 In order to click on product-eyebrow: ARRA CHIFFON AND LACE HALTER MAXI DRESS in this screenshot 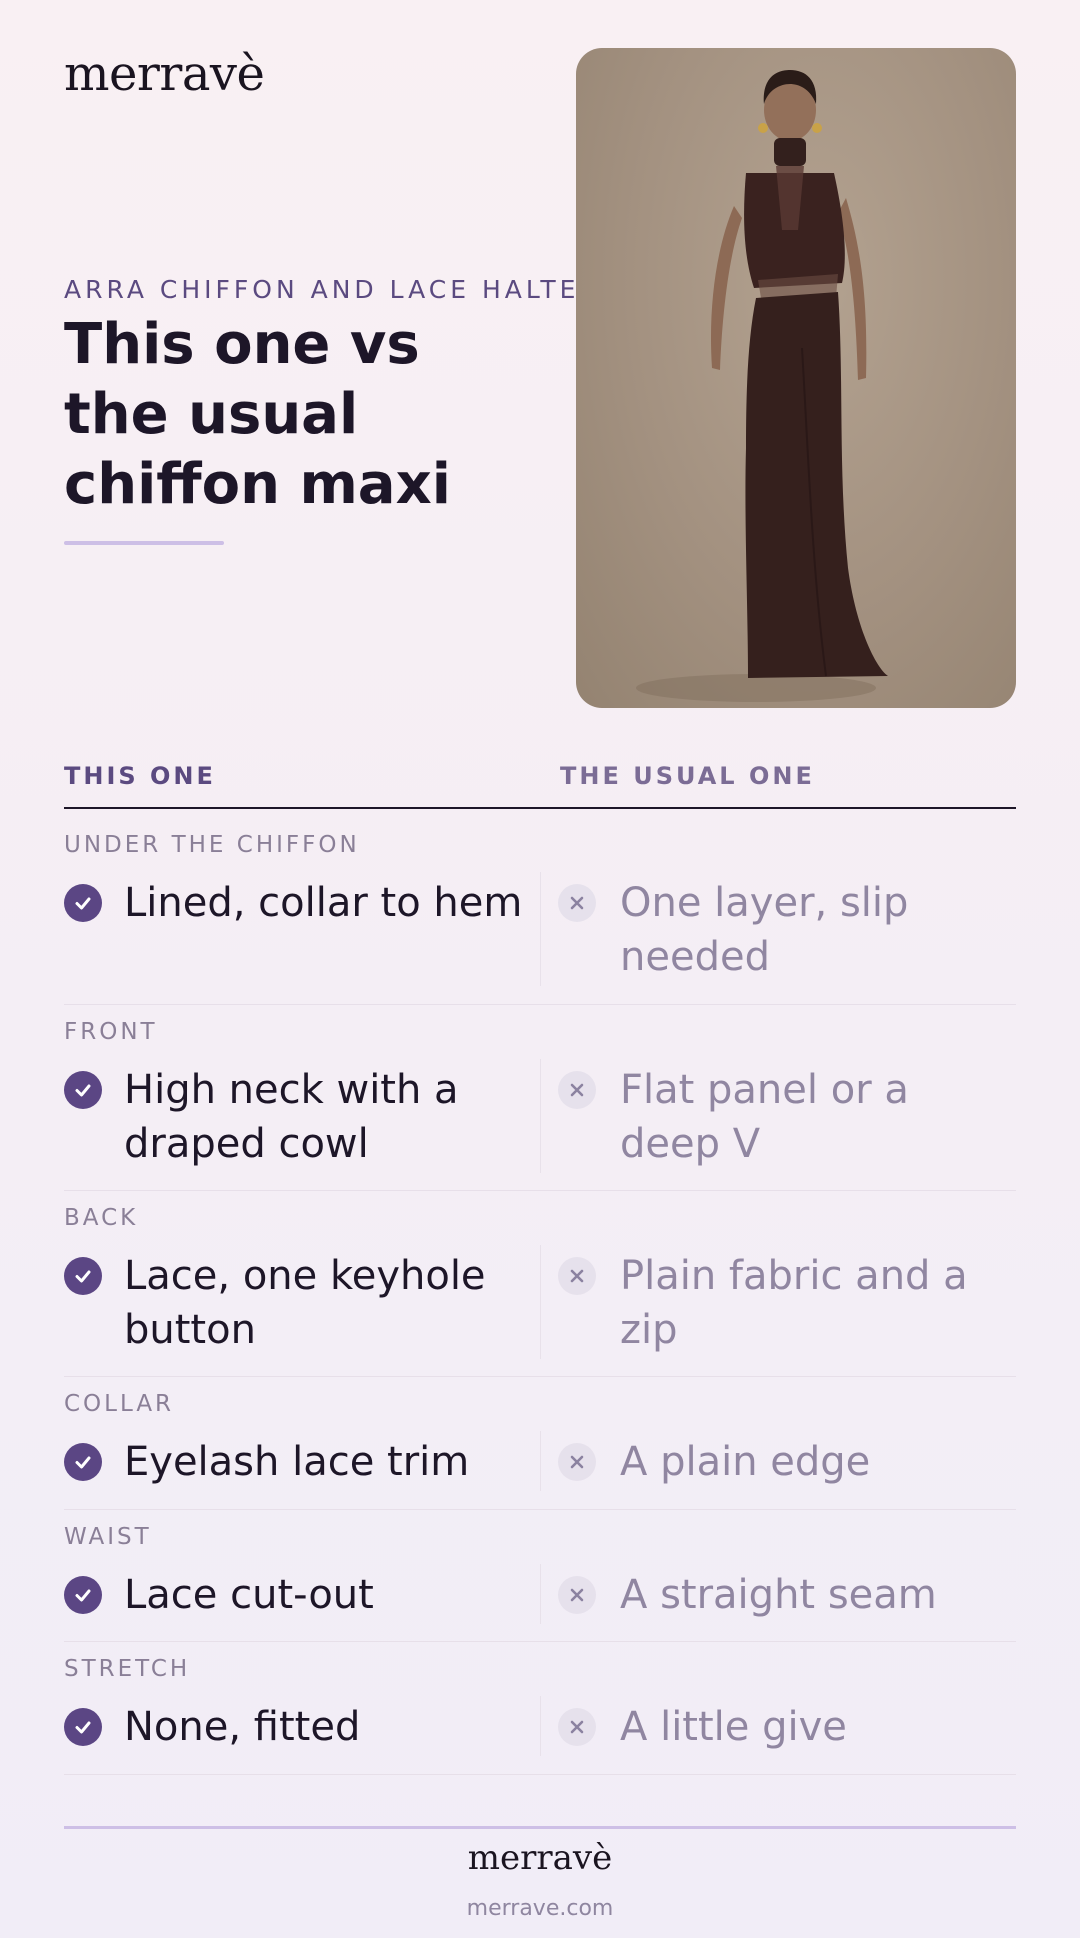, I will do `click(324, 289)`.